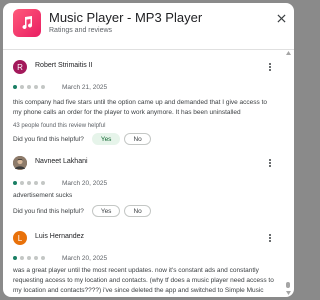 The width and height of the screenshot is (320, 300). I want to click on scrollbar-thumb, so click(288, 285).